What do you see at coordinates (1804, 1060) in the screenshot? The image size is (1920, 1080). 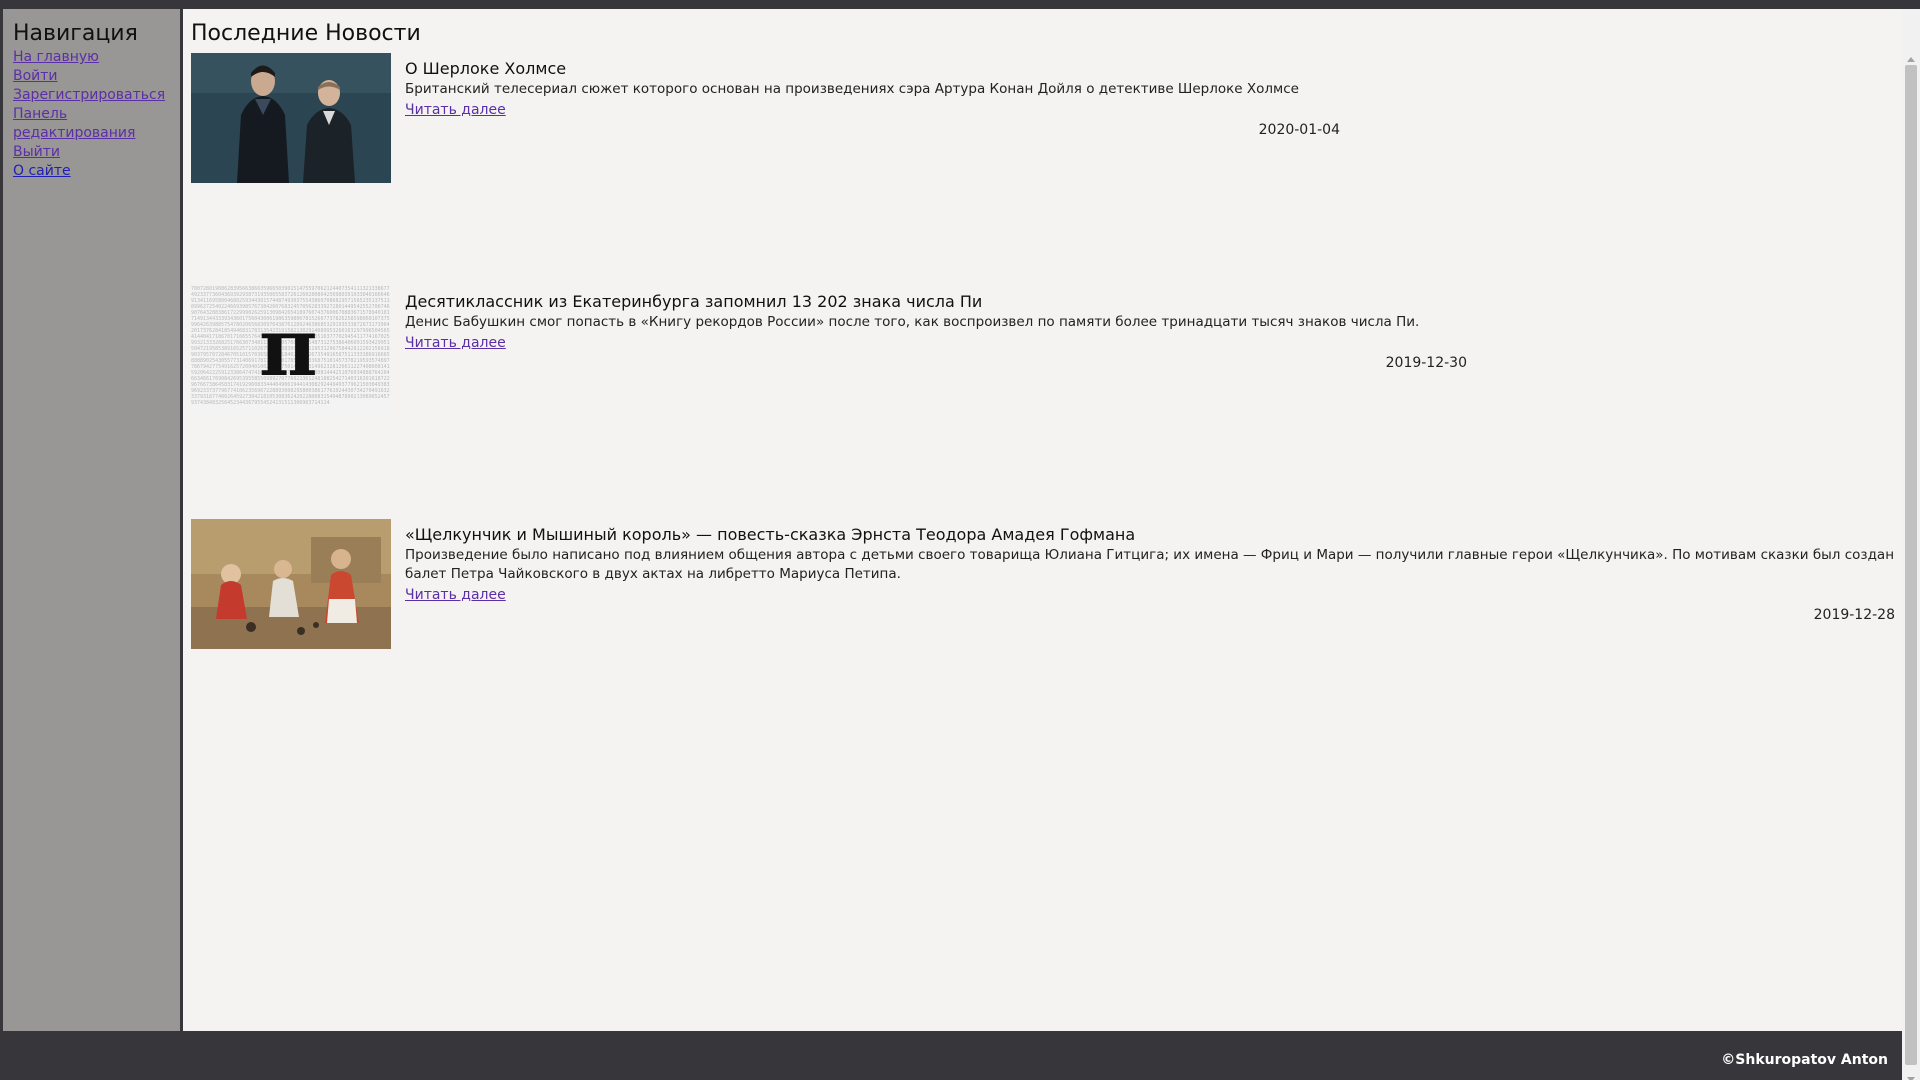 I see `copyright: ©Shkuropatov Anton` at bounding box center [1804, 1060].